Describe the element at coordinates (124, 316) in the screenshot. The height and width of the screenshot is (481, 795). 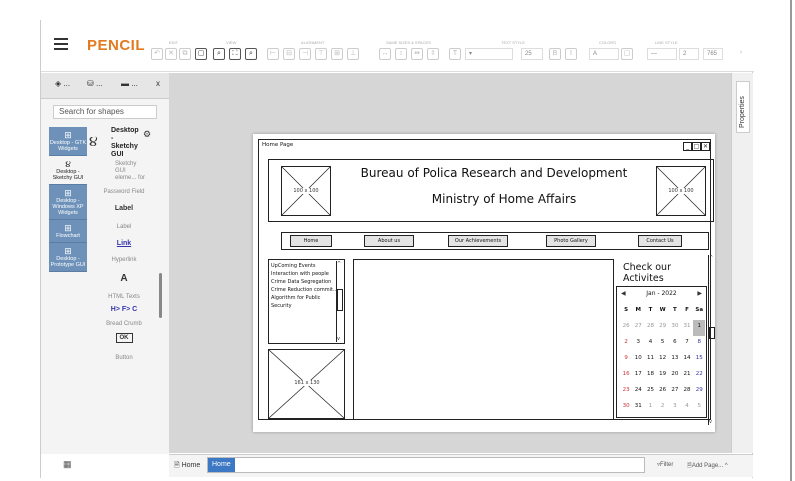
I see `shape-breadcrumb: H> F> C Bread Crumb` at that location.